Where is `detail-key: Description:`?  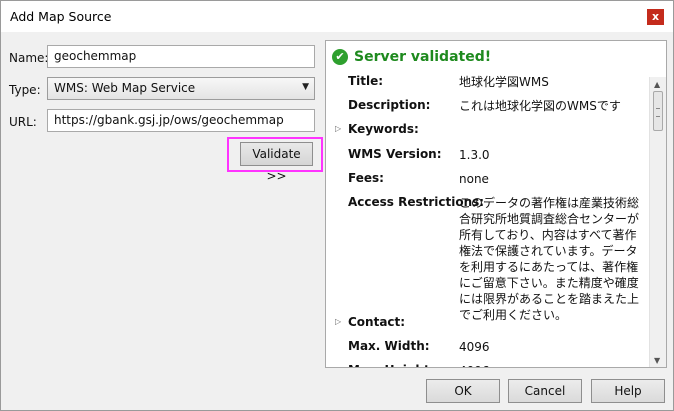
detail-key: Description: is located at coordinates (389, 105).